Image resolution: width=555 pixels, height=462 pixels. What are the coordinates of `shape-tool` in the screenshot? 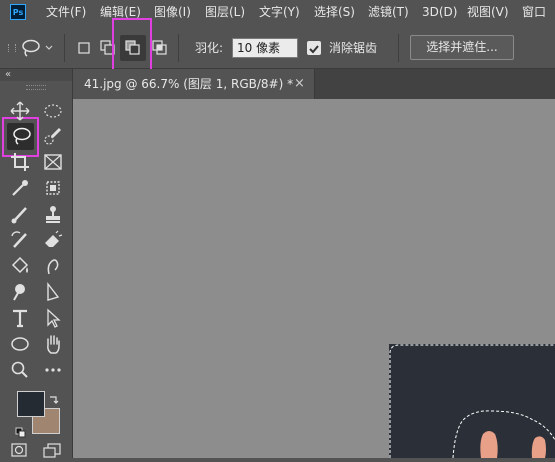 It's located at (20, 344).